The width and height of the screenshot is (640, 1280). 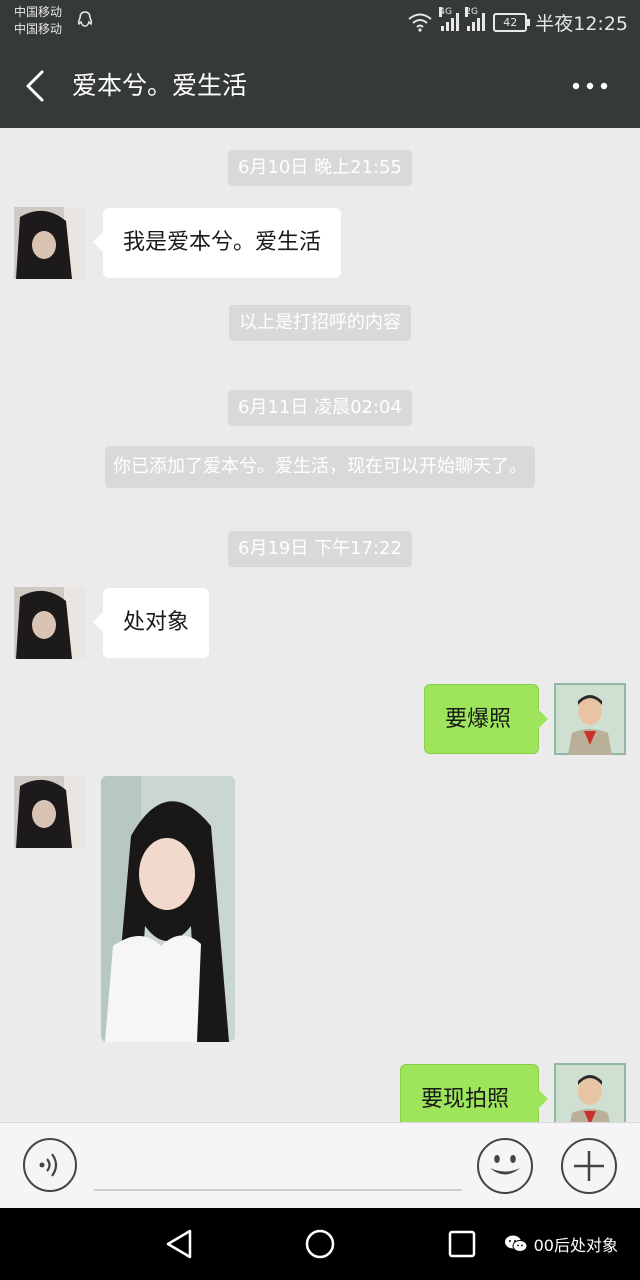 What do you see at coordinates (581, 23) in the screenshot?
I see `clock: 半夜12:25` at bounding box center [581, 23].